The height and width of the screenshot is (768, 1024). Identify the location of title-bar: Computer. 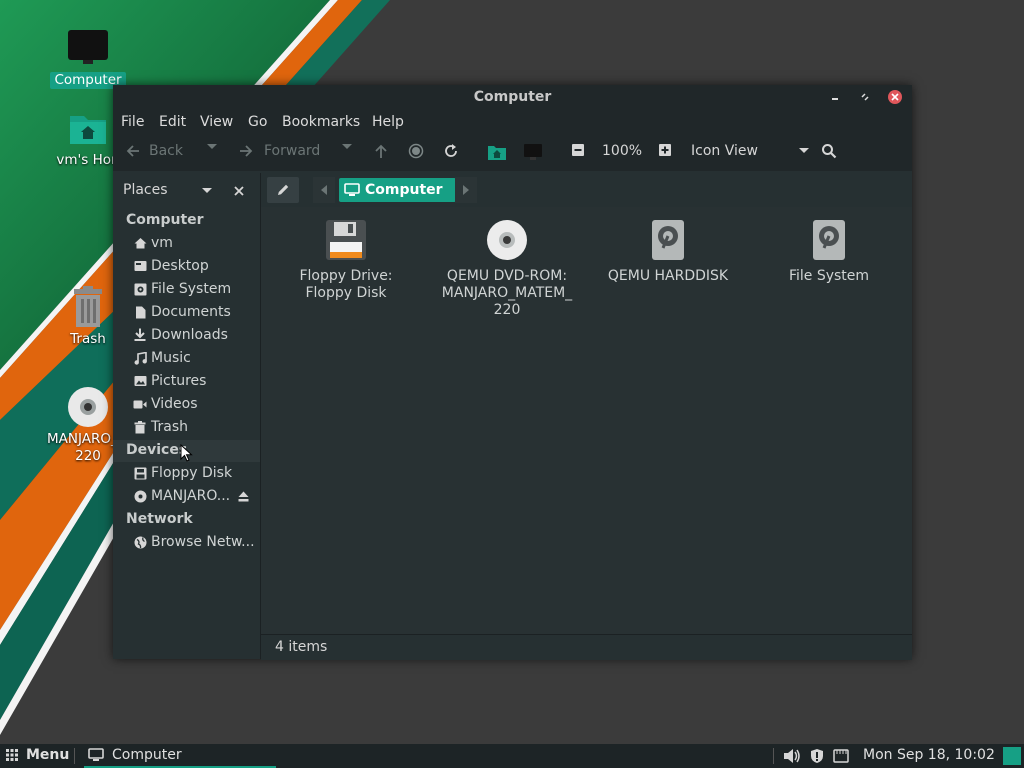
(512, 97).